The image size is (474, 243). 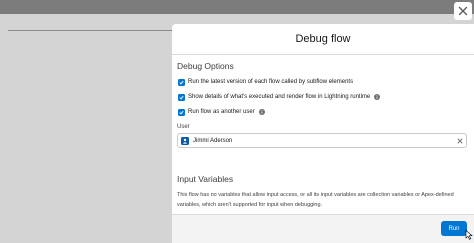 I want to click on mouse-cursor-icon, so click(x=469, y=235).